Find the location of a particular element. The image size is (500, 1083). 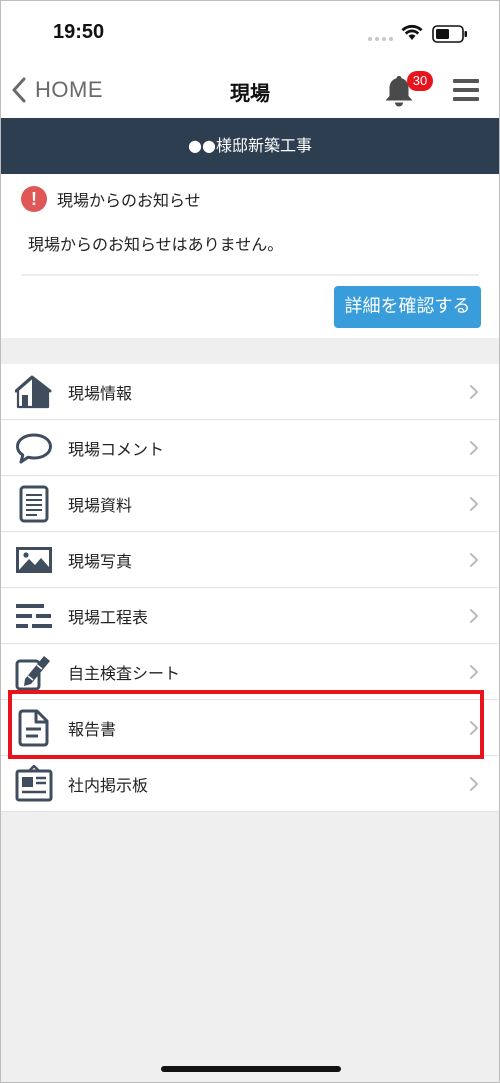

notification-badge: 30 is located at coordinates (420, 81).